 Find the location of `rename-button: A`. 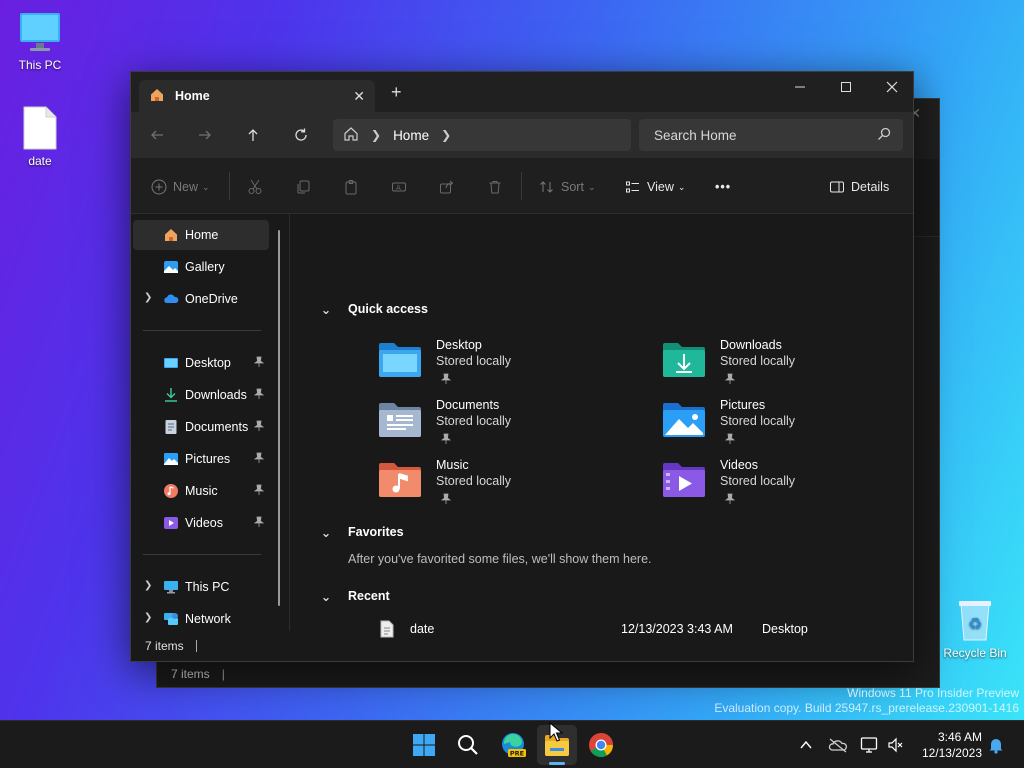

rename-button: A is located at coordinates (399, 187).